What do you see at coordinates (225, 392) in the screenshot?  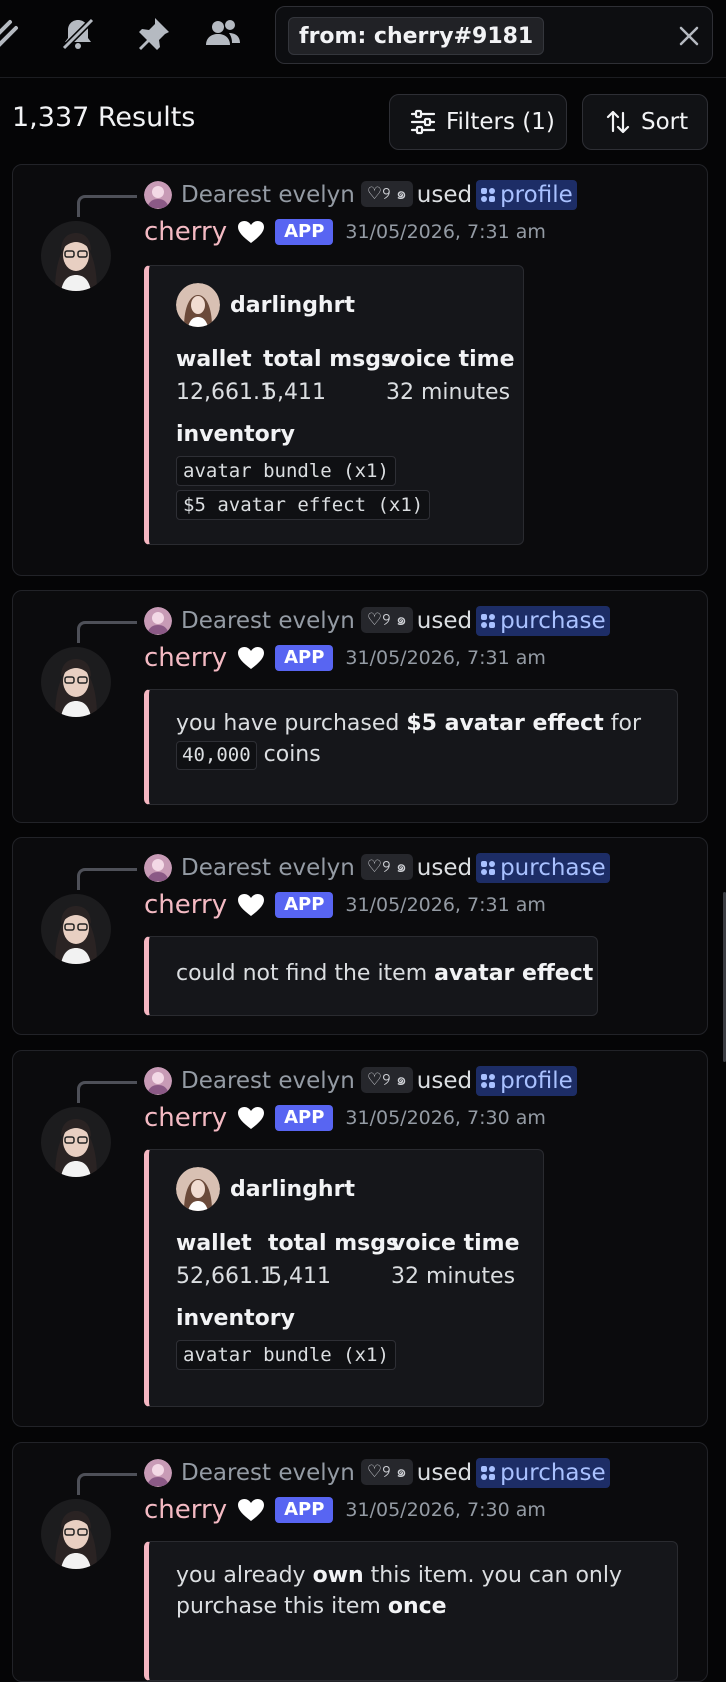 I see `field-value: 12,661.1` at bounding box center [225, 392].